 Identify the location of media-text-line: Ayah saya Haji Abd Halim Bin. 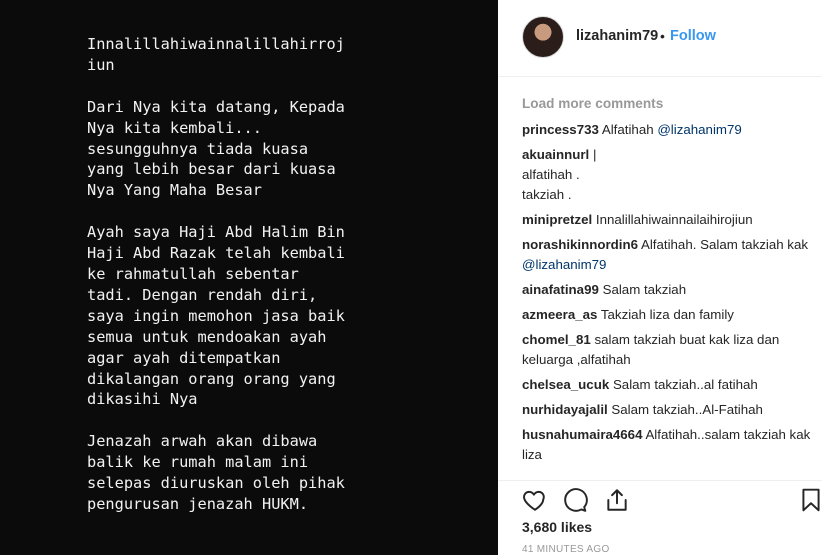
(216, 232).